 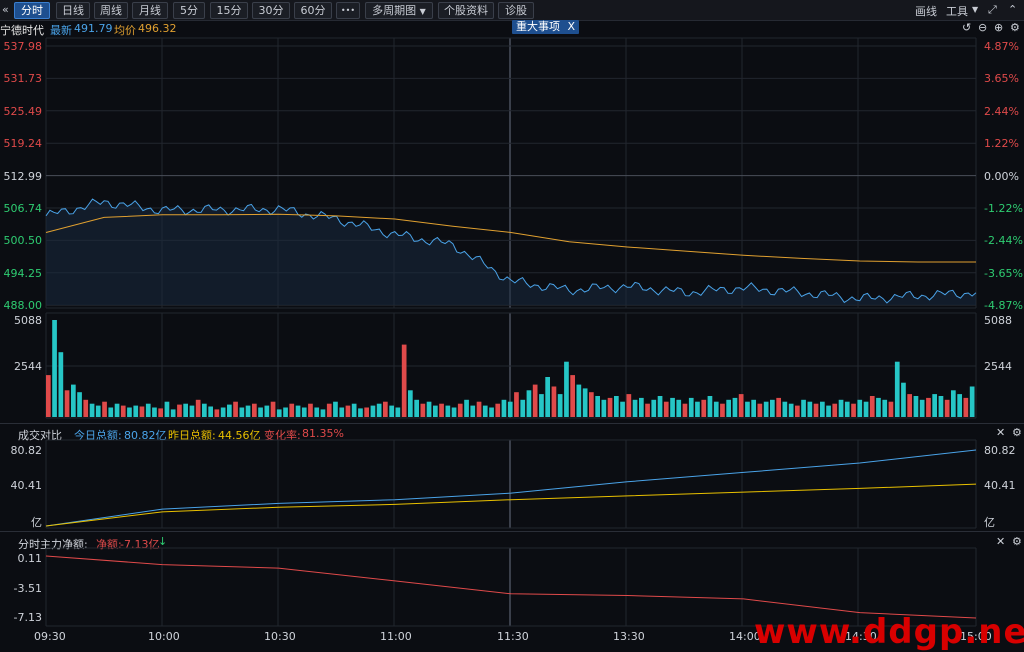 What do you see at coordinates (32, 10) in the screenshot?
I see `tab-timeshare: 分时` at bounding box center [32, 10].